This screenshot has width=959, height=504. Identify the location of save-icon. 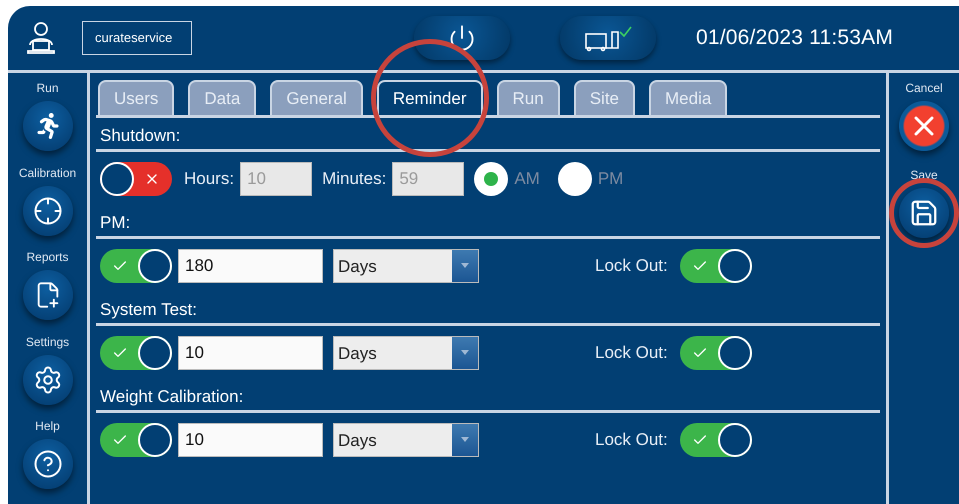
(924, 213).